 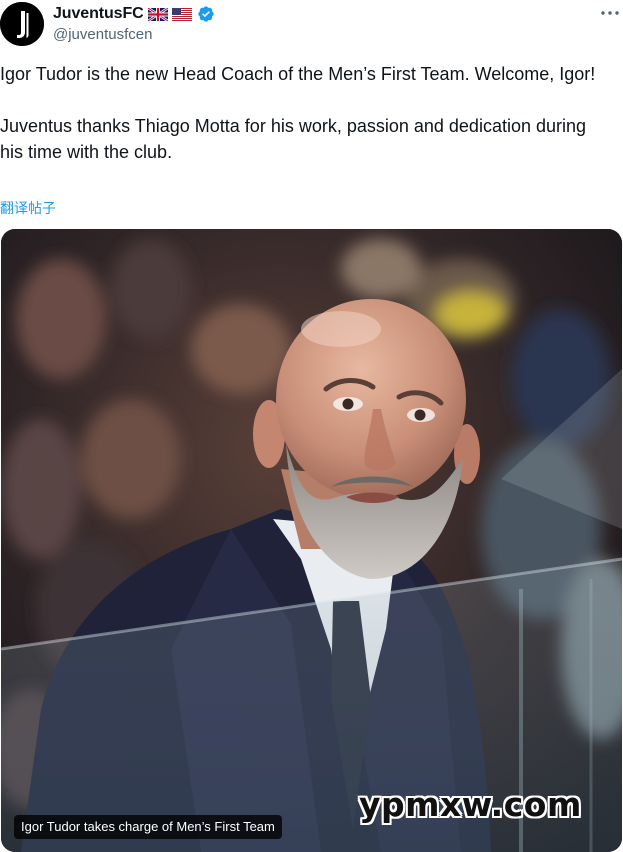 I want to click on more-options-icon, so click(x=610, y=13).